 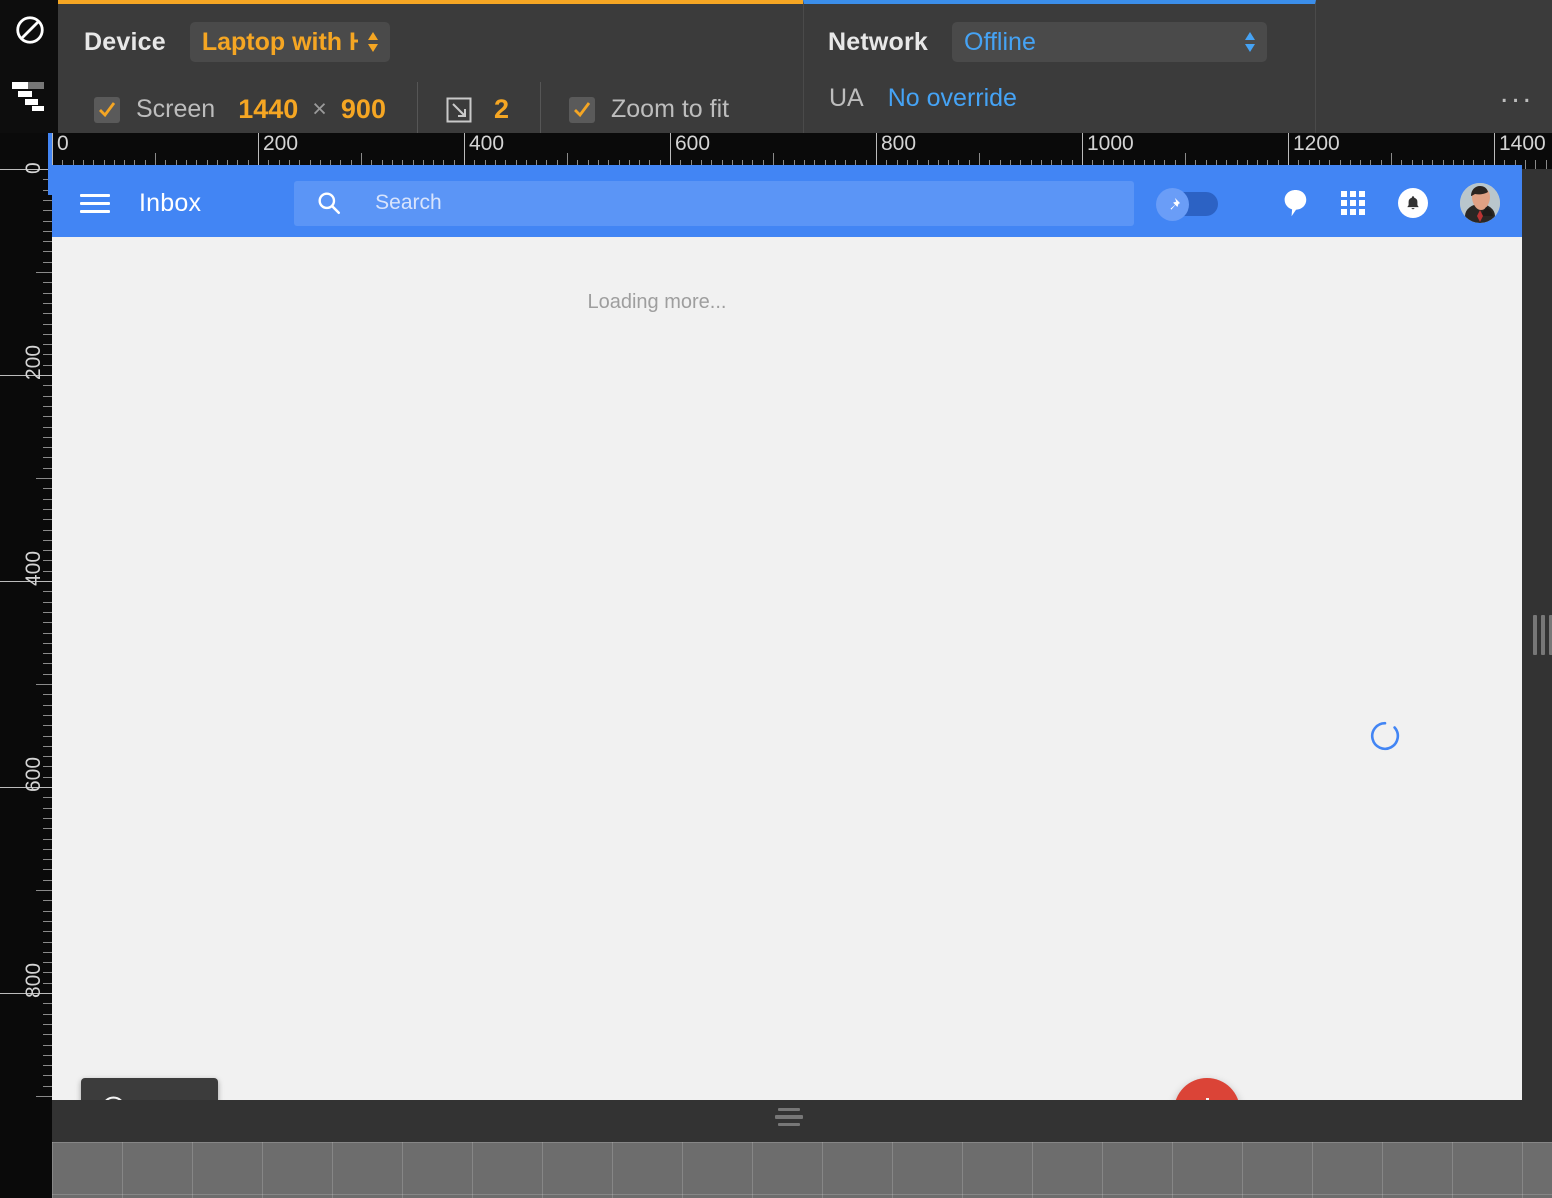 I want to click on screen-size-checkbox, so click(x=107, y=109).